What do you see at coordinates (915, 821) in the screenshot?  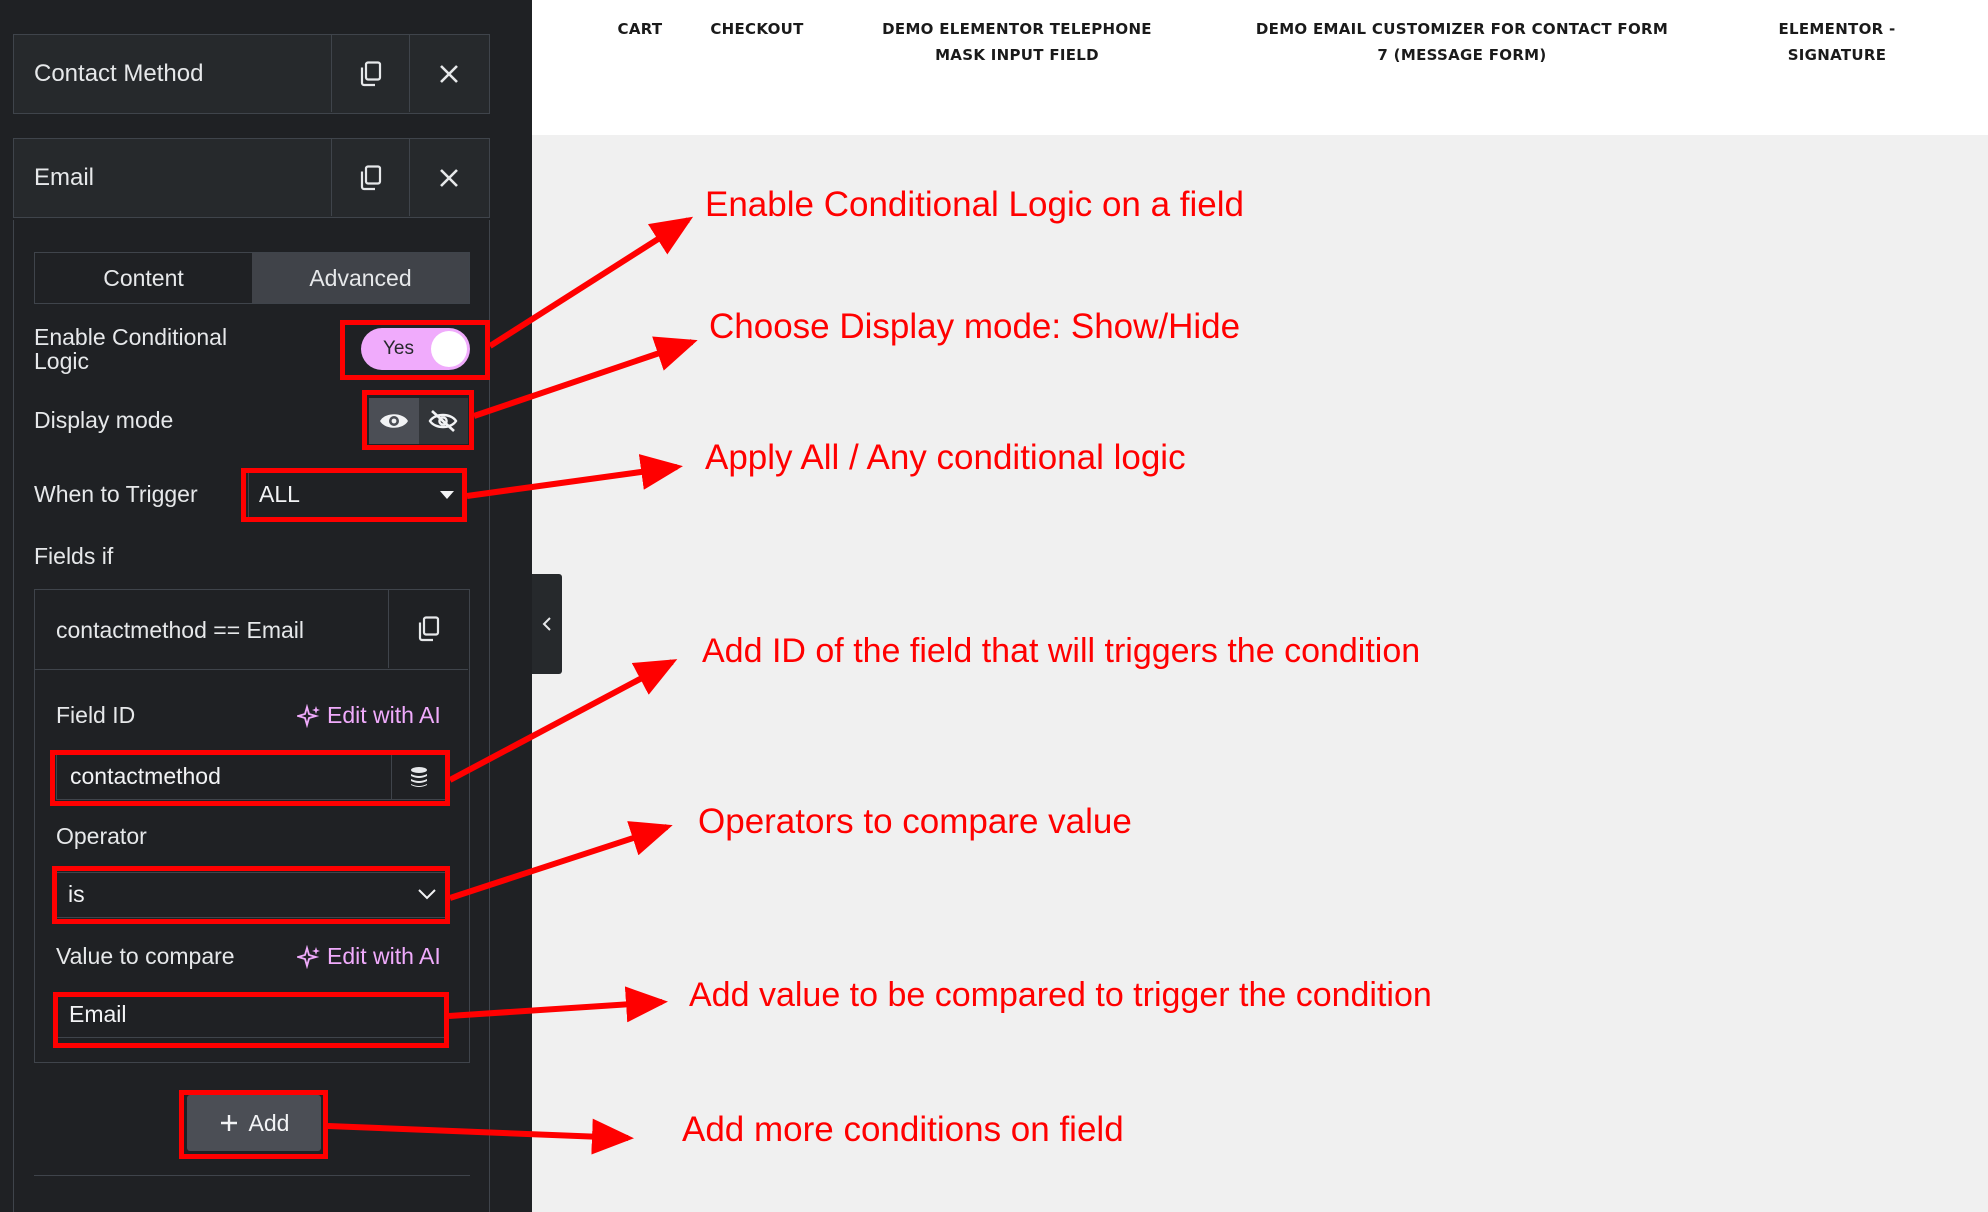 I see `annotation-operators: Operators to compare value` at bounding box center [915, 821].